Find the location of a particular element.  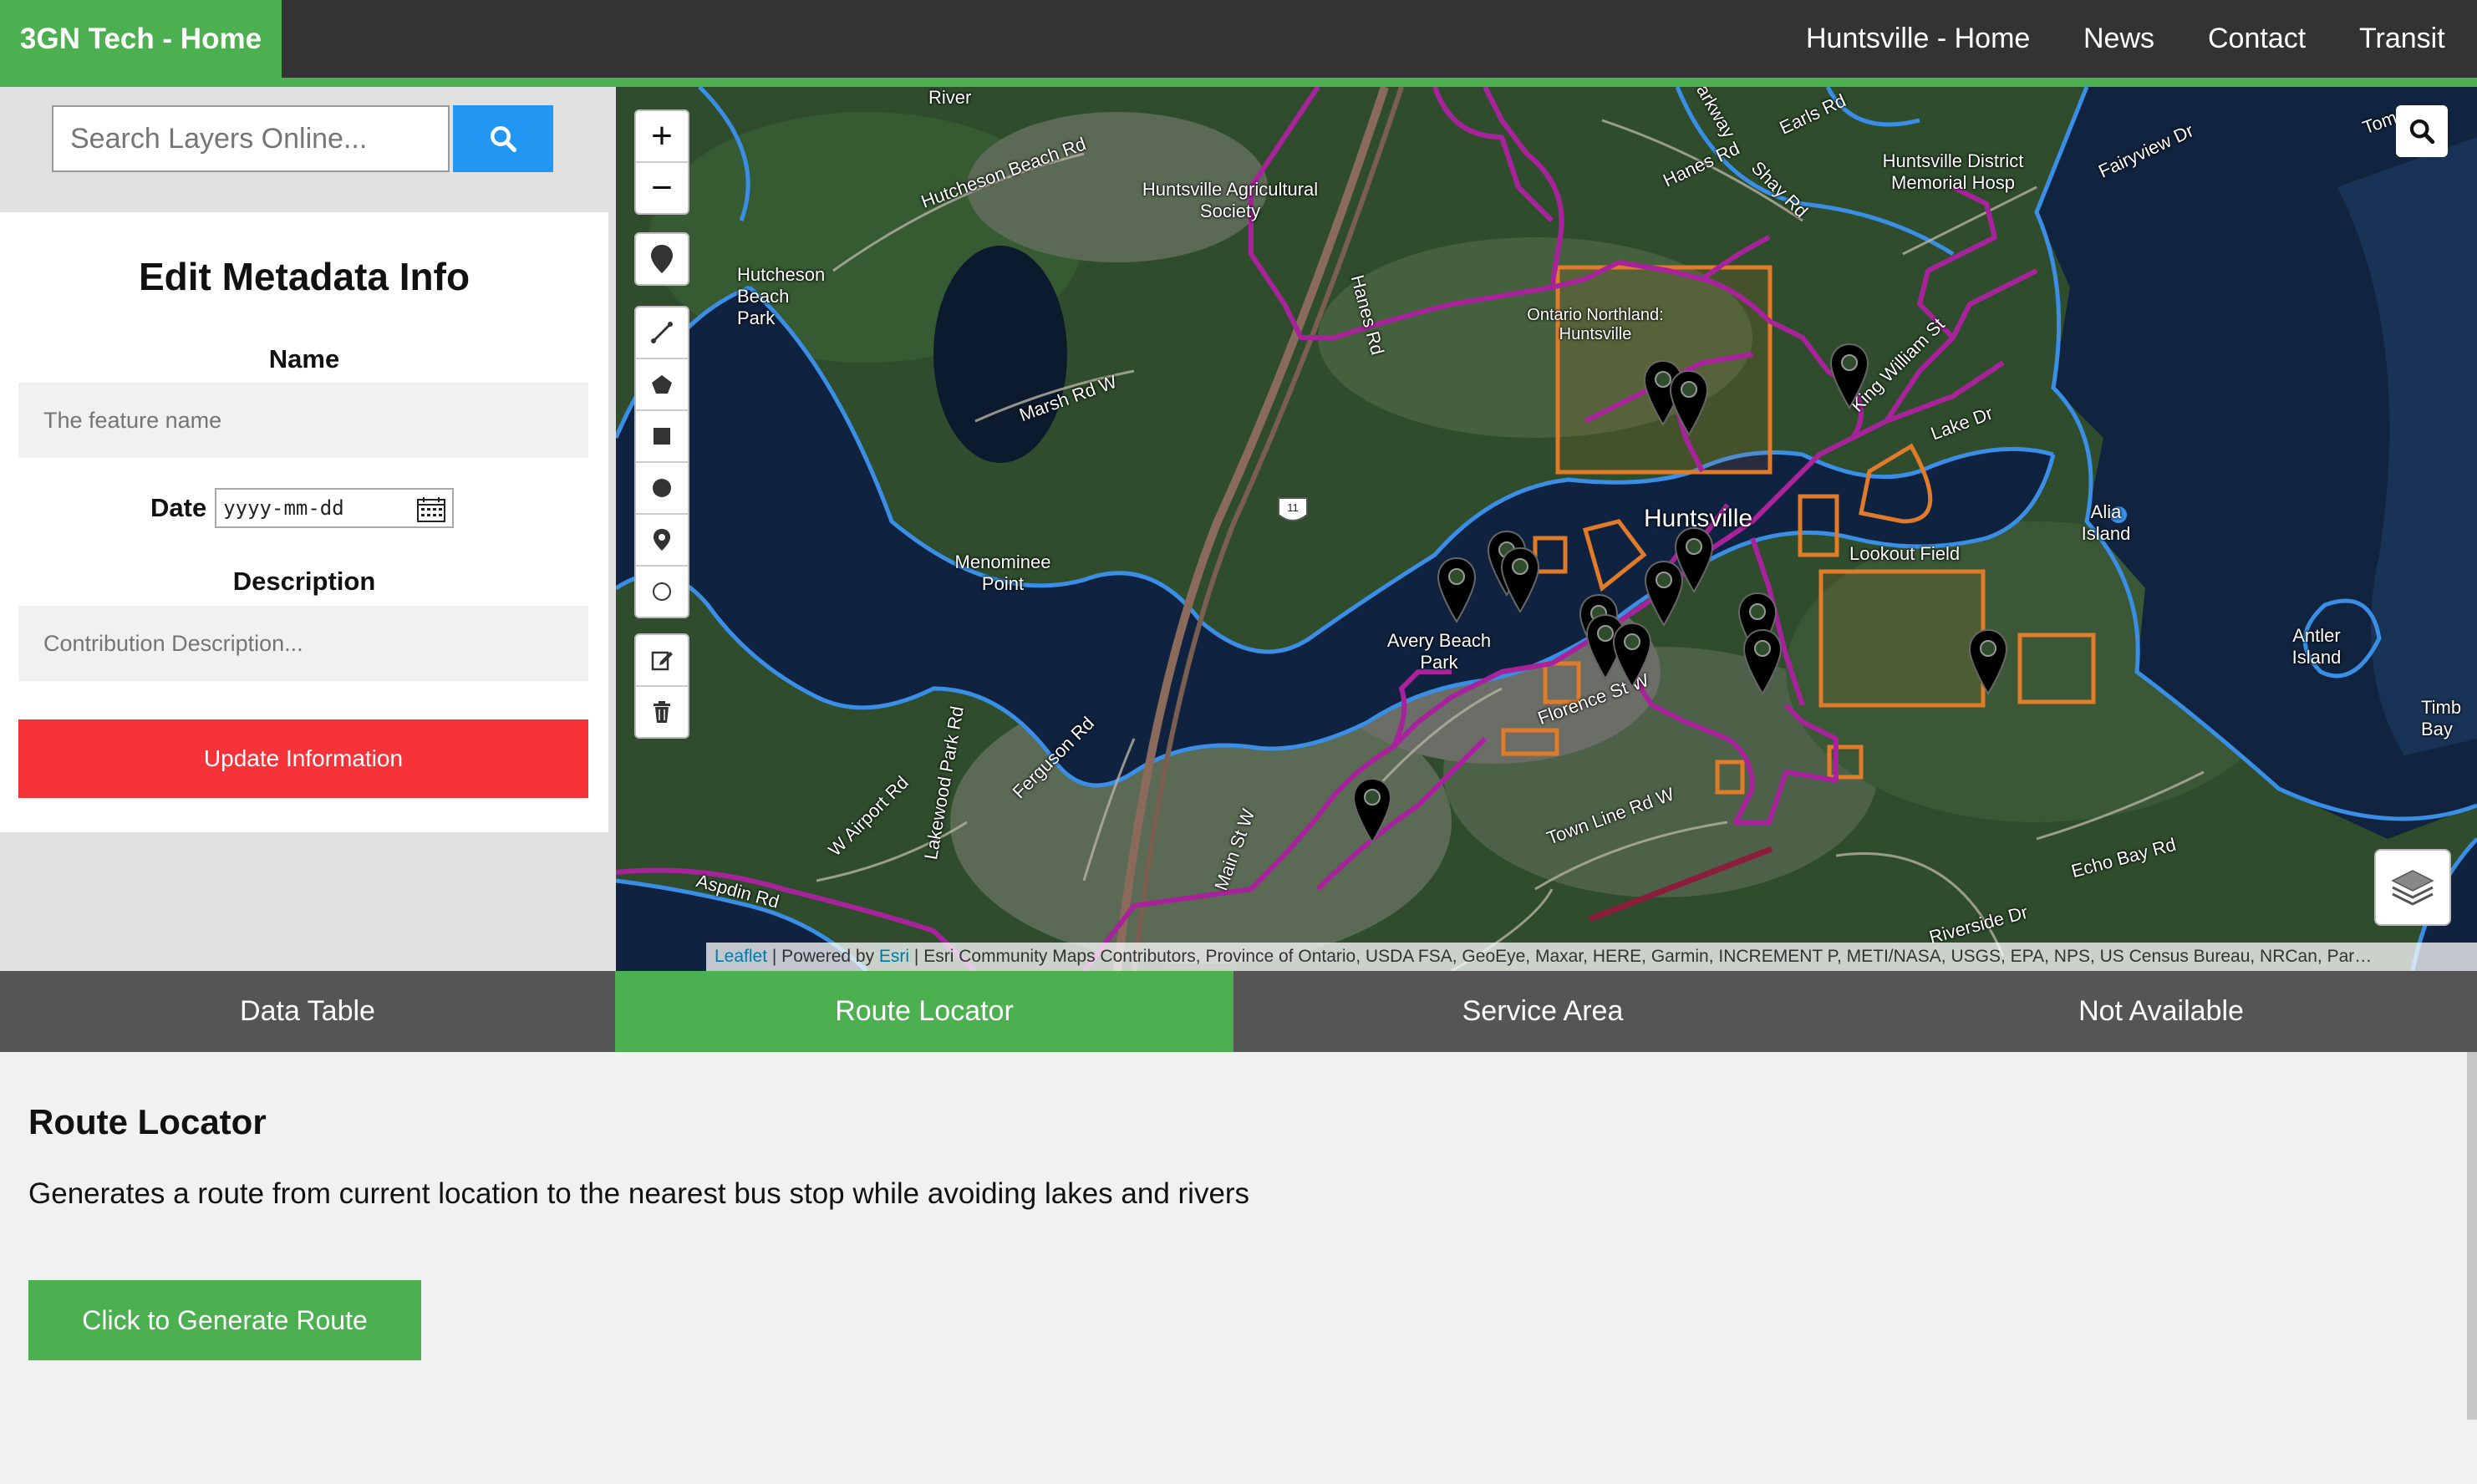

layer-search-button is located at coordinates (503, 138).